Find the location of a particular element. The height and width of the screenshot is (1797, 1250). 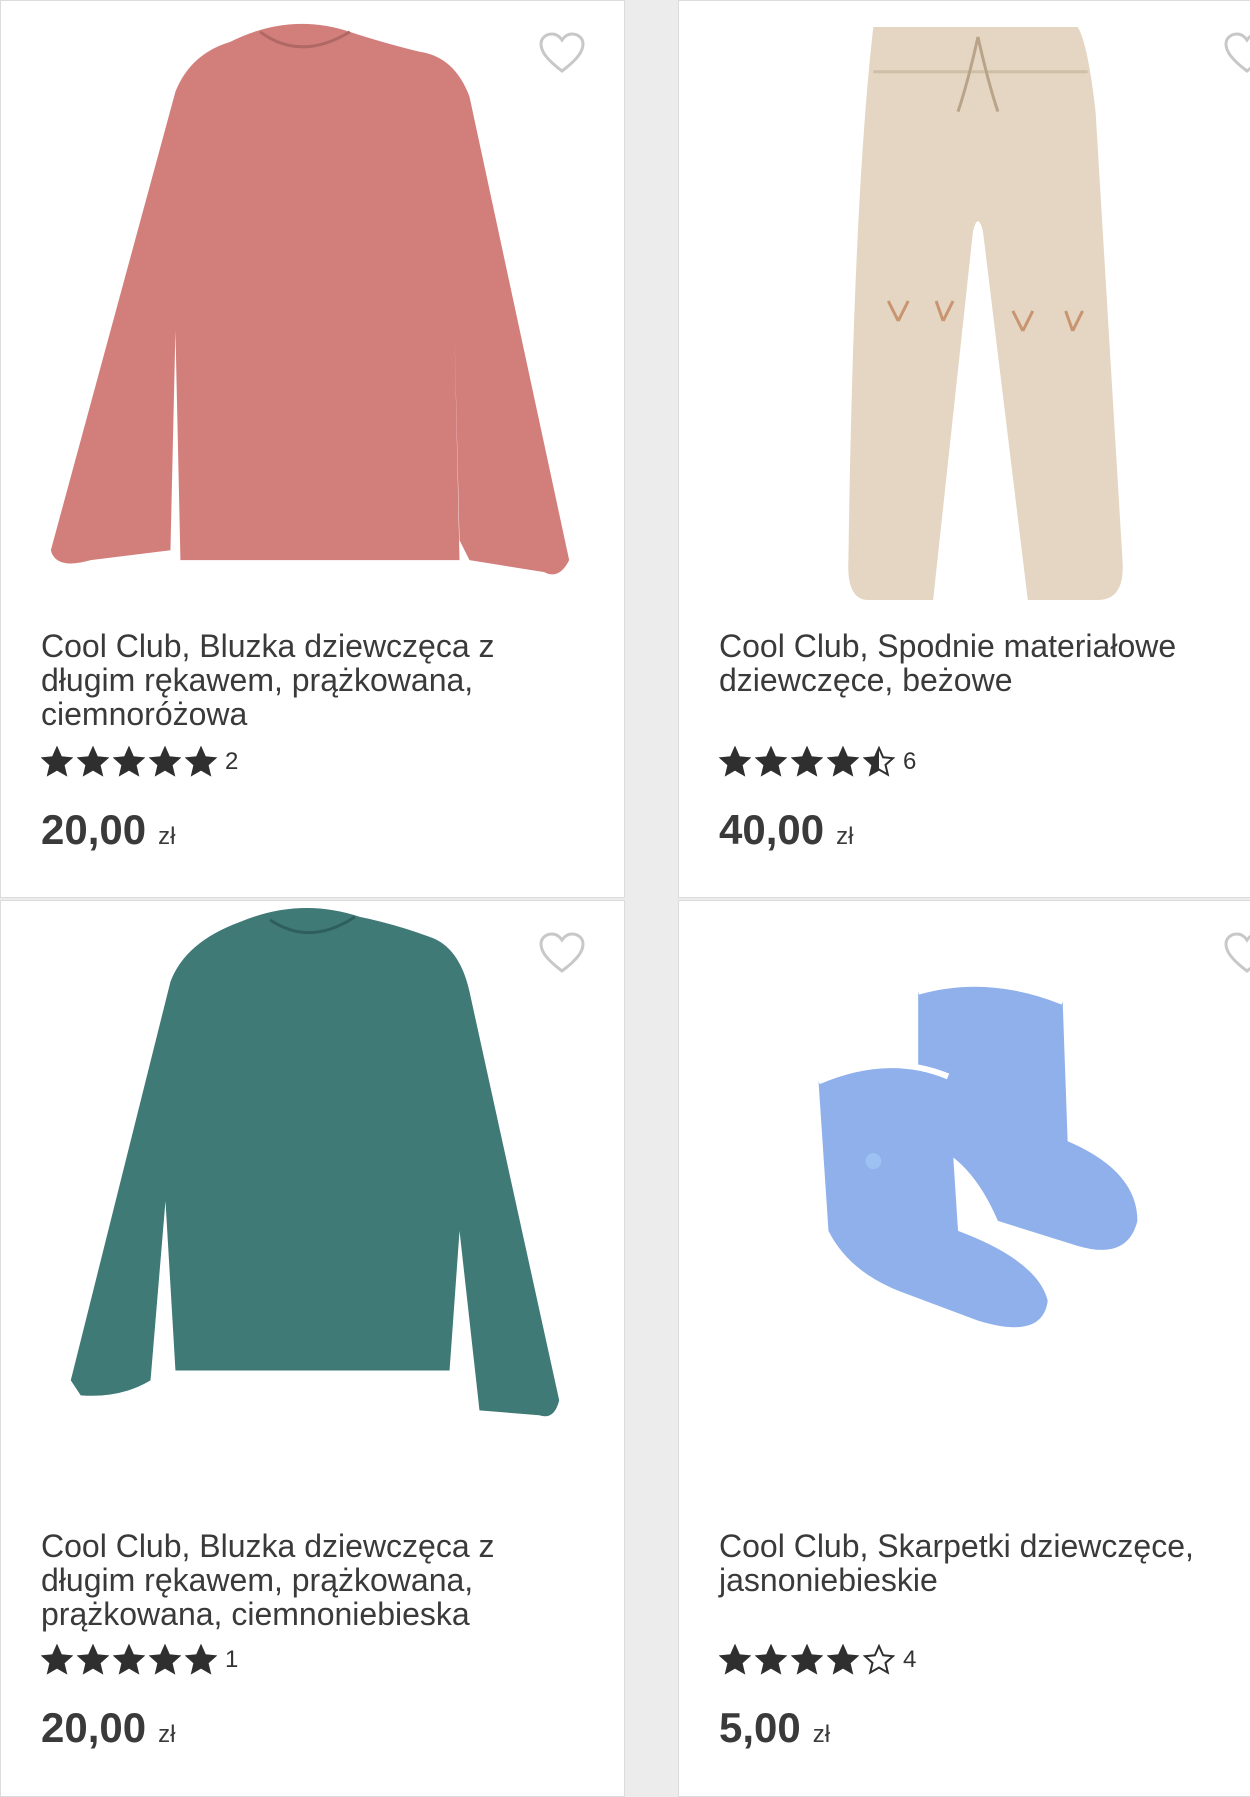

price: 40,00 zł is located at coordinates (786, 830).